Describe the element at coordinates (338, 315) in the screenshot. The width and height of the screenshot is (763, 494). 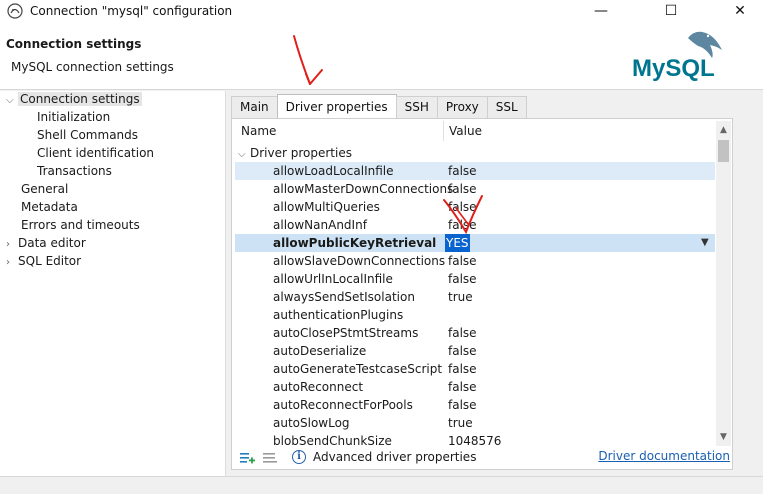
I see `property-name: authenticationPlugins` at that location.